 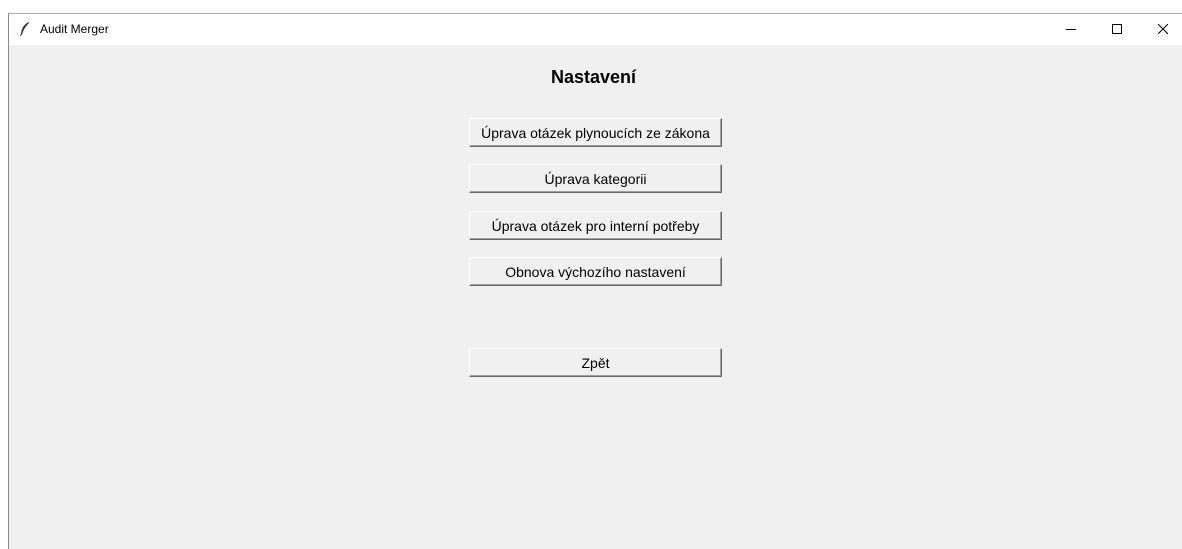 I want to click on edit-categories-button: Úprava kategorii, so click(x=595, y=178).